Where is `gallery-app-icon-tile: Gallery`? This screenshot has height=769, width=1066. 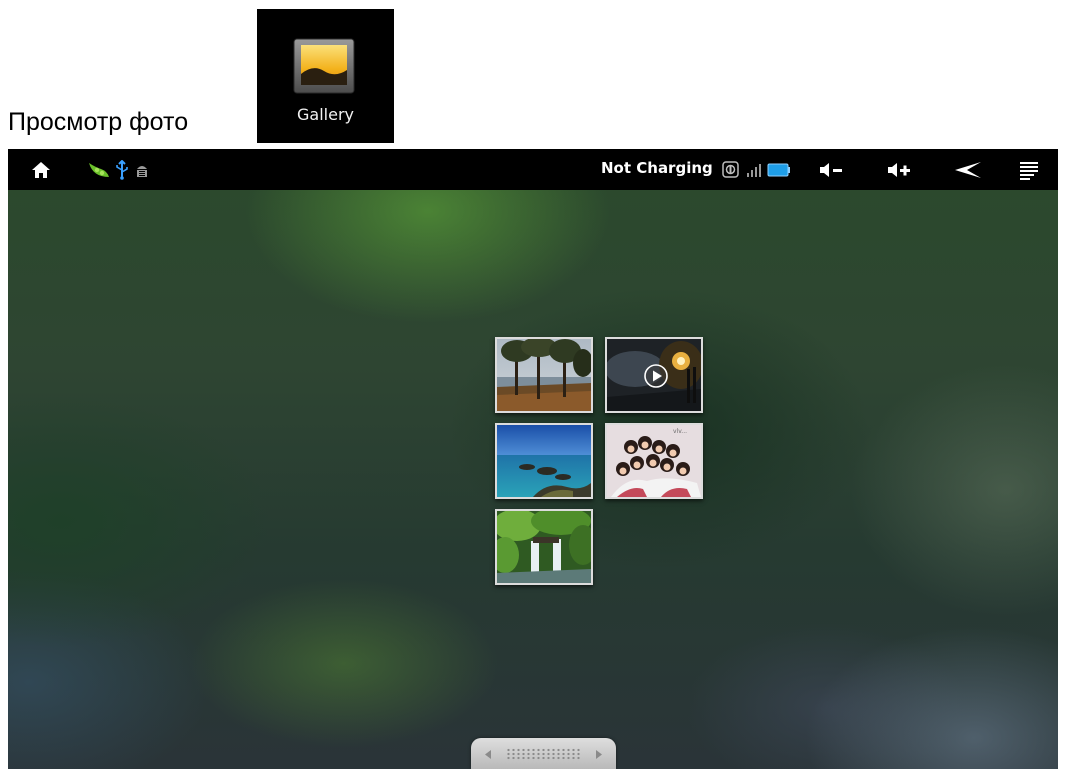
gallery-app-icon-tile: Gallery is located at coordinates (325, 76).